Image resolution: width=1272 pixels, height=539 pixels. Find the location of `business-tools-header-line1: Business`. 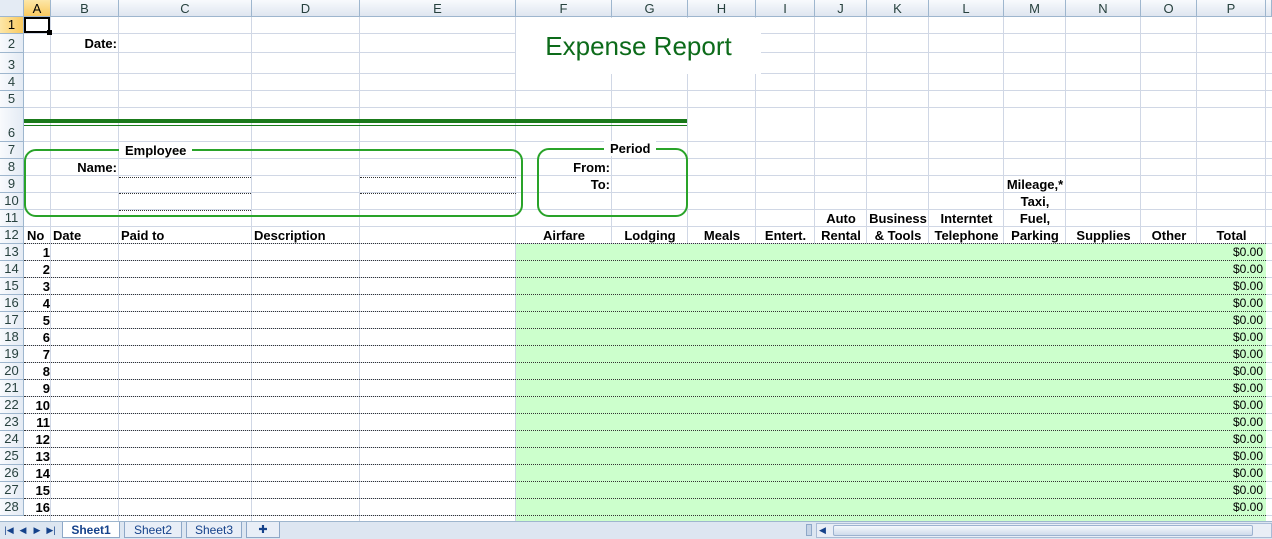

business-tools-header-line1: Business is located at coordinates (898, 218).